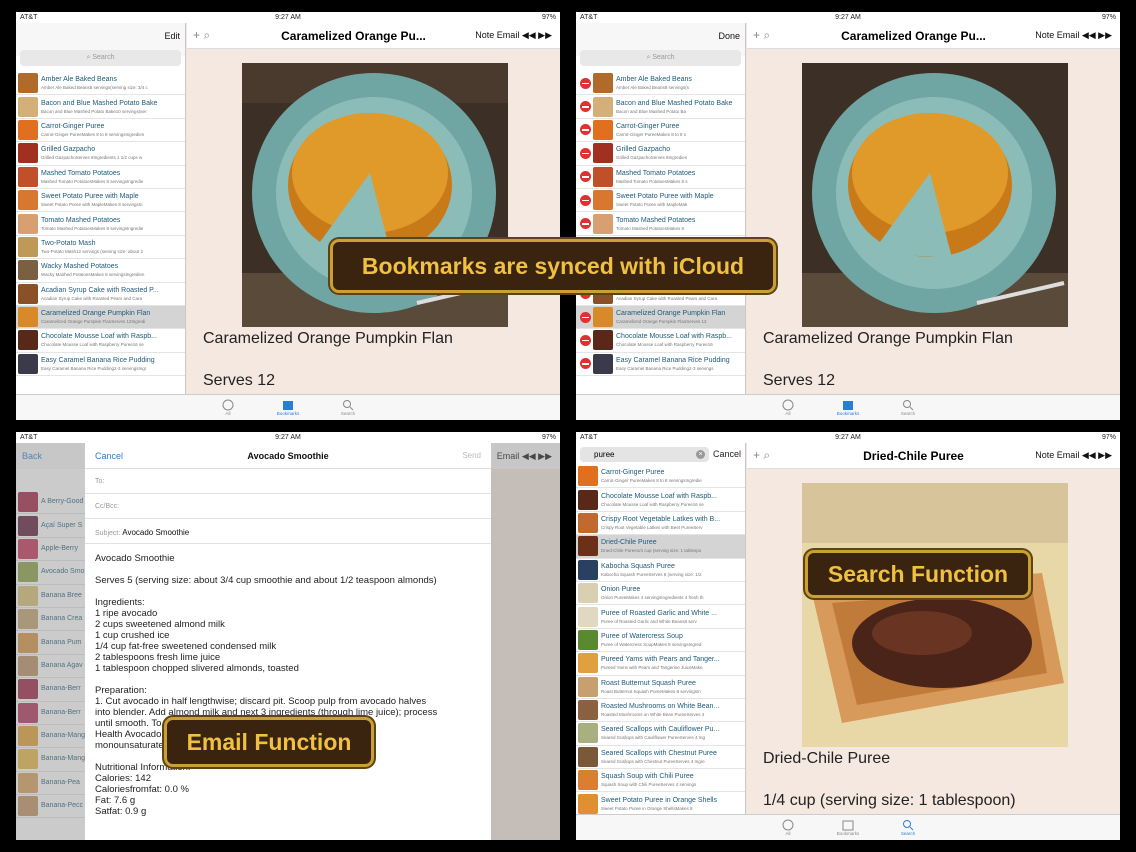 This screenshot has width=1136, height=852. I want to click on item-title: Caramelized Orange Pumpkin Flan, so click(96, 314).